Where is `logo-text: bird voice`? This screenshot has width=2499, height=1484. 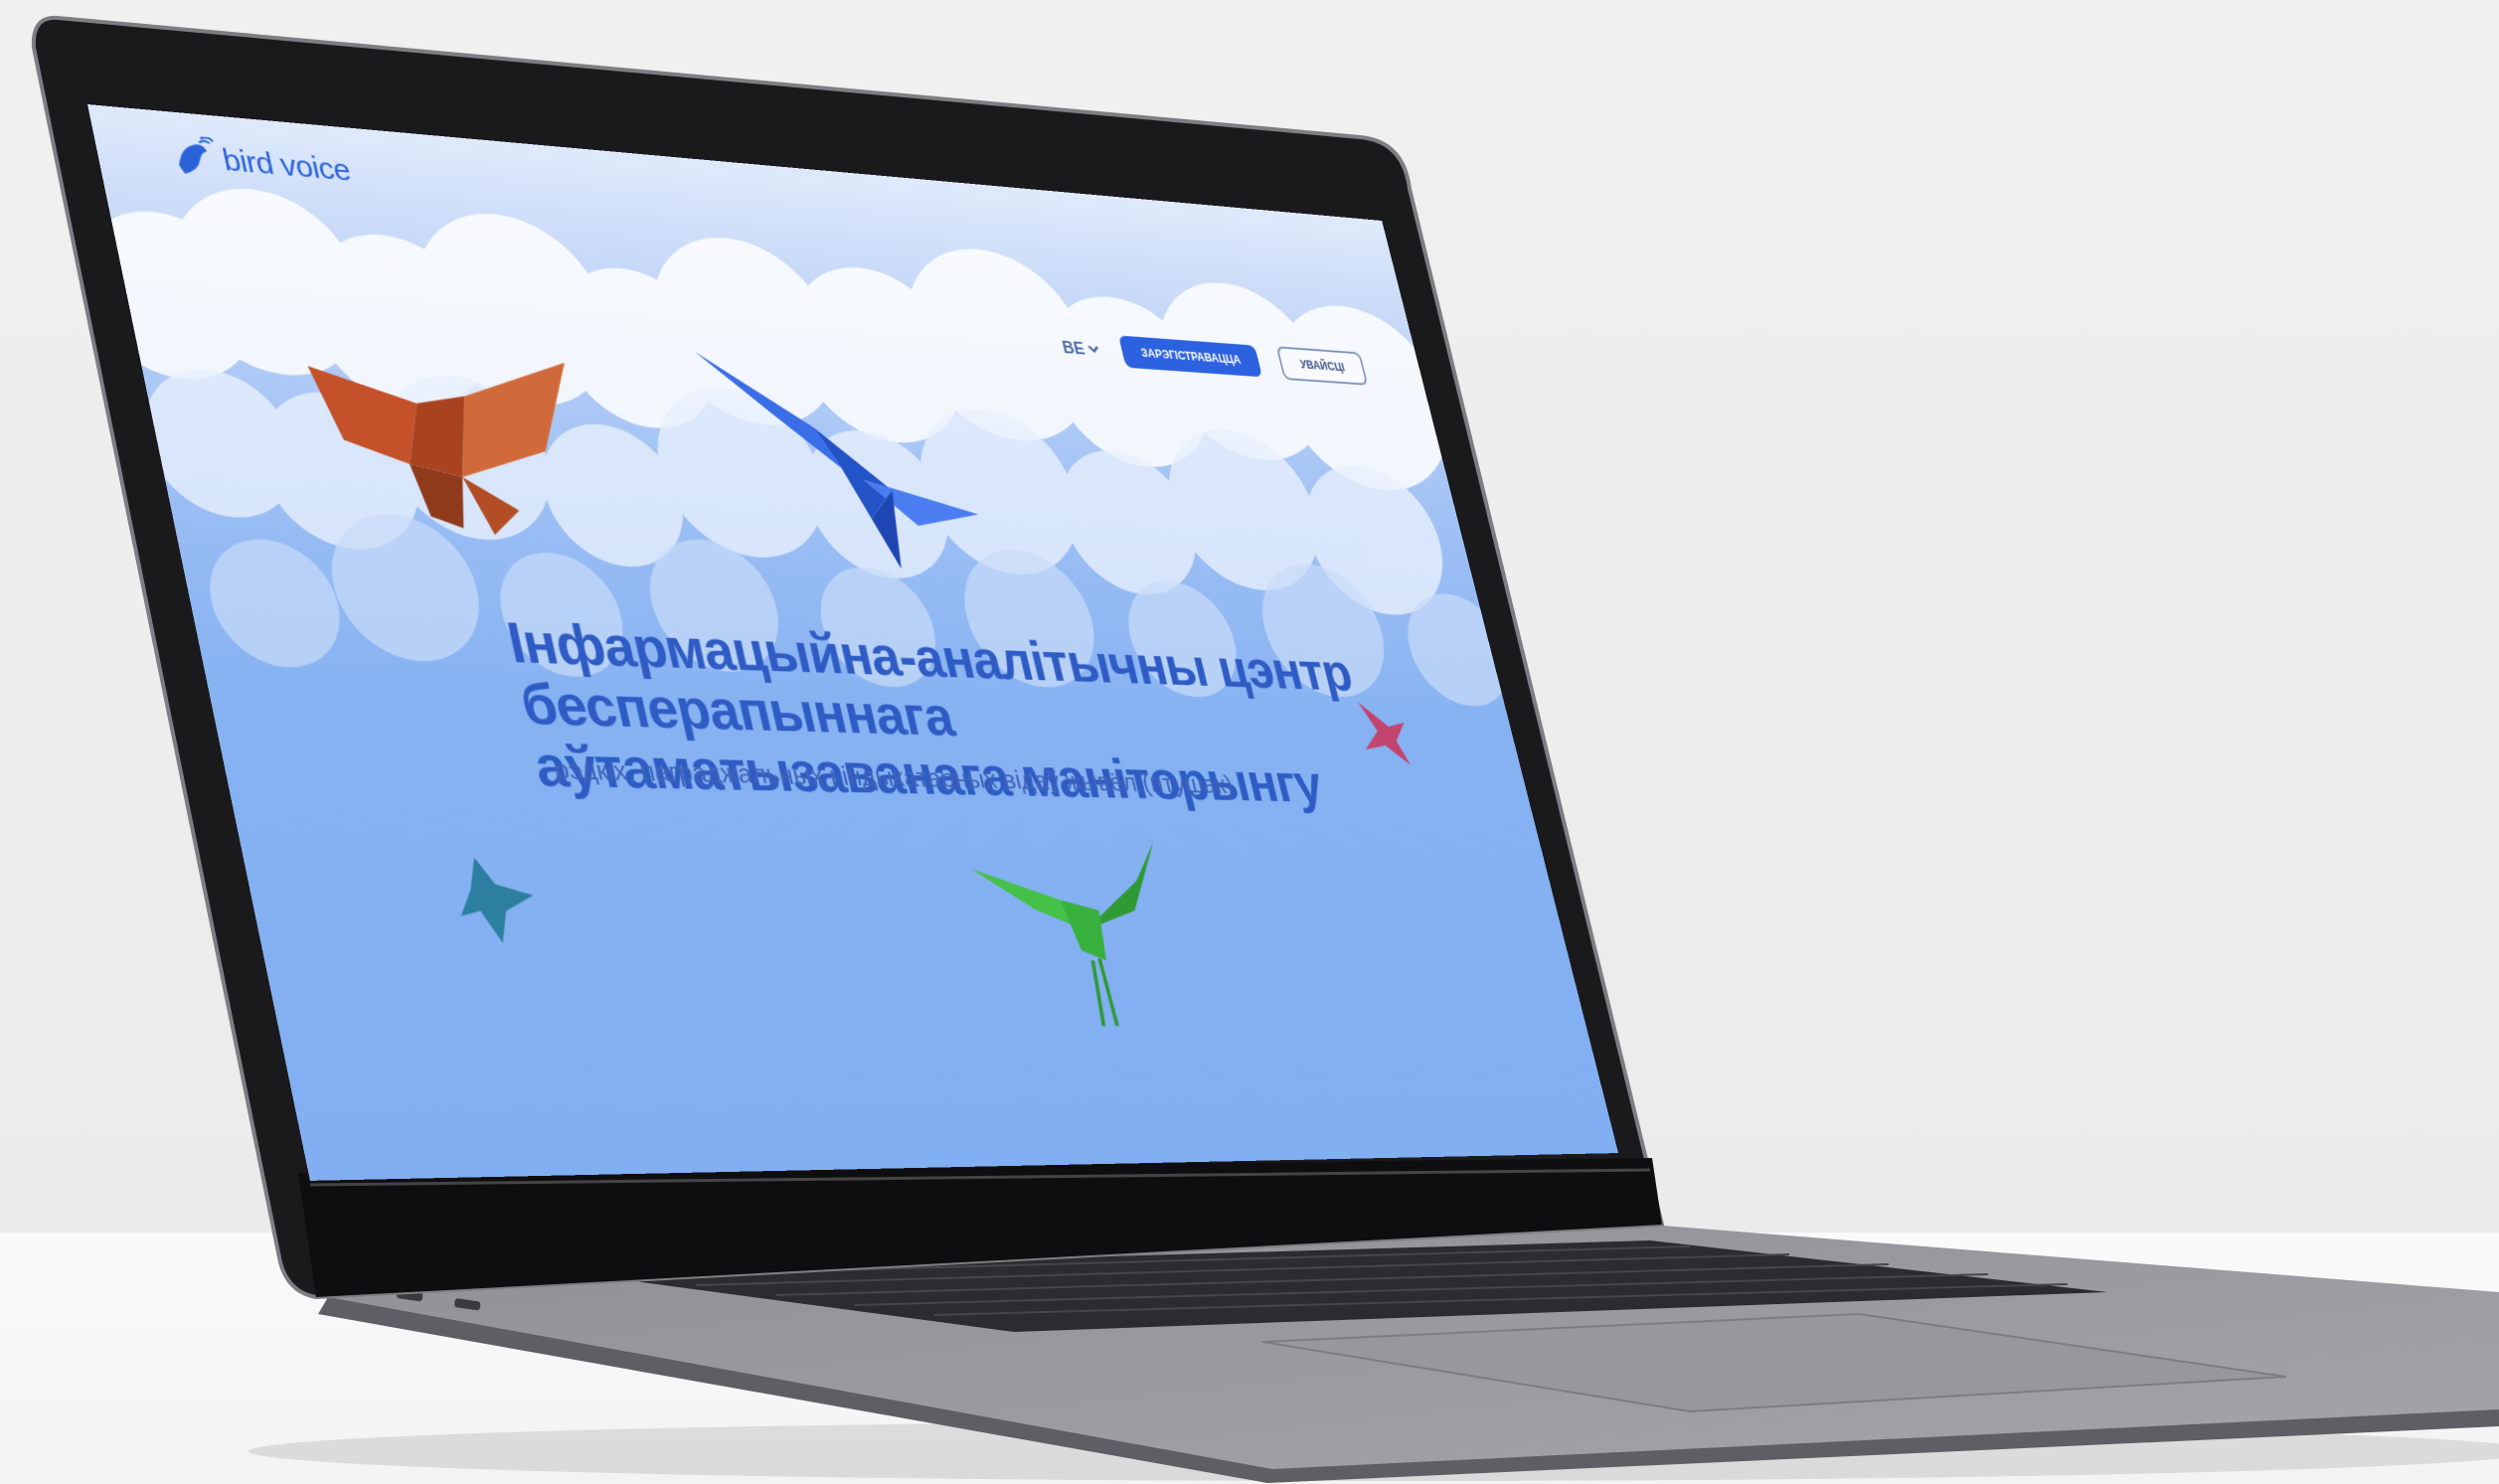
logo-text: bird voice is located at coordinates (286, 165).